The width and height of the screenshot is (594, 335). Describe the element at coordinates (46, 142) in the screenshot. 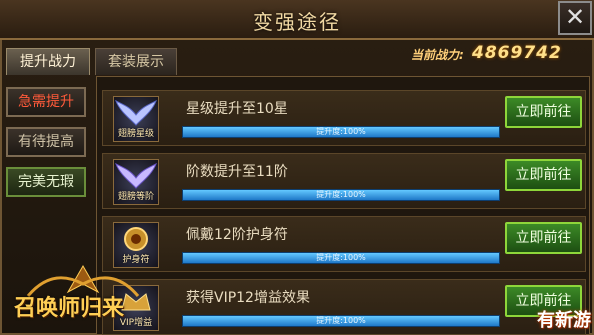

I see `category-improvable-button: 有待提高` at that location.